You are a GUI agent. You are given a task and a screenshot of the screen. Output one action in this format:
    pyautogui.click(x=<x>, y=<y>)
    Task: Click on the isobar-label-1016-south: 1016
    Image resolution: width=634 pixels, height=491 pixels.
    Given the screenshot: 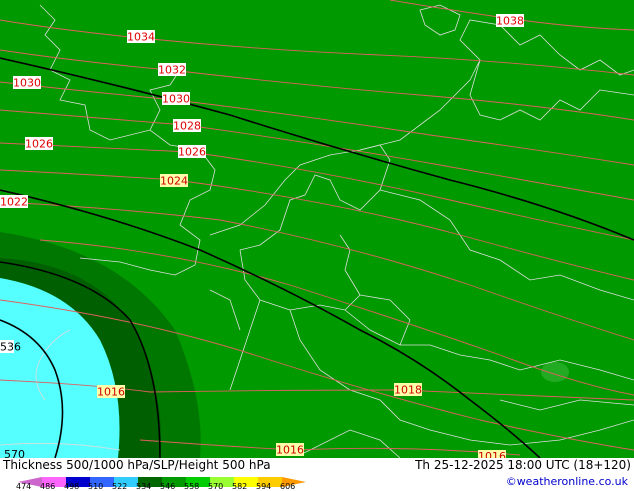 What is the action you would take?
    pyautogui.click(x=290, y=450)
    